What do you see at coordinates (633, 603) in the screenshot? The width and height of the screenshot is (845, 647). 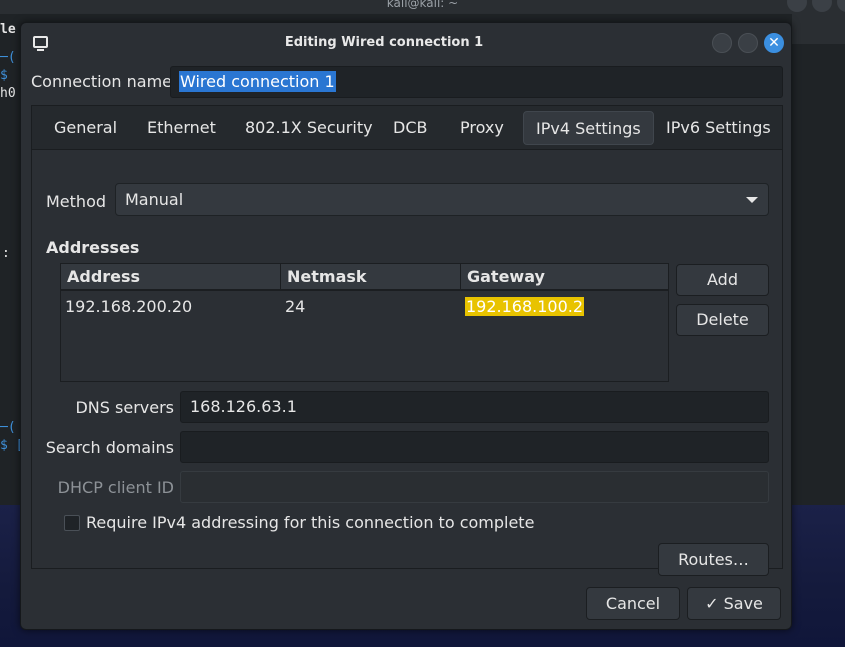 I see `cancel-button: Cancel` at bounding box center [633, 603].